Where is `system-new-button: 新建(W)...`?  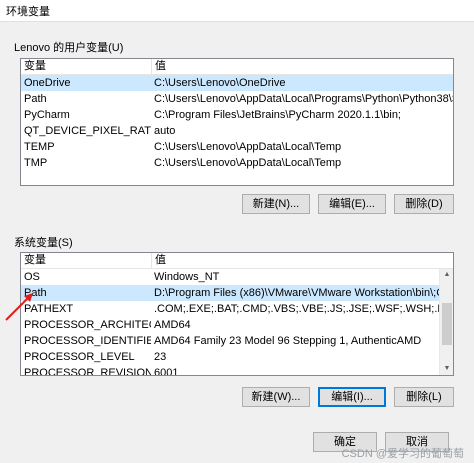
system-new-button: 新建(W)... is located at coordinates (276, 397).